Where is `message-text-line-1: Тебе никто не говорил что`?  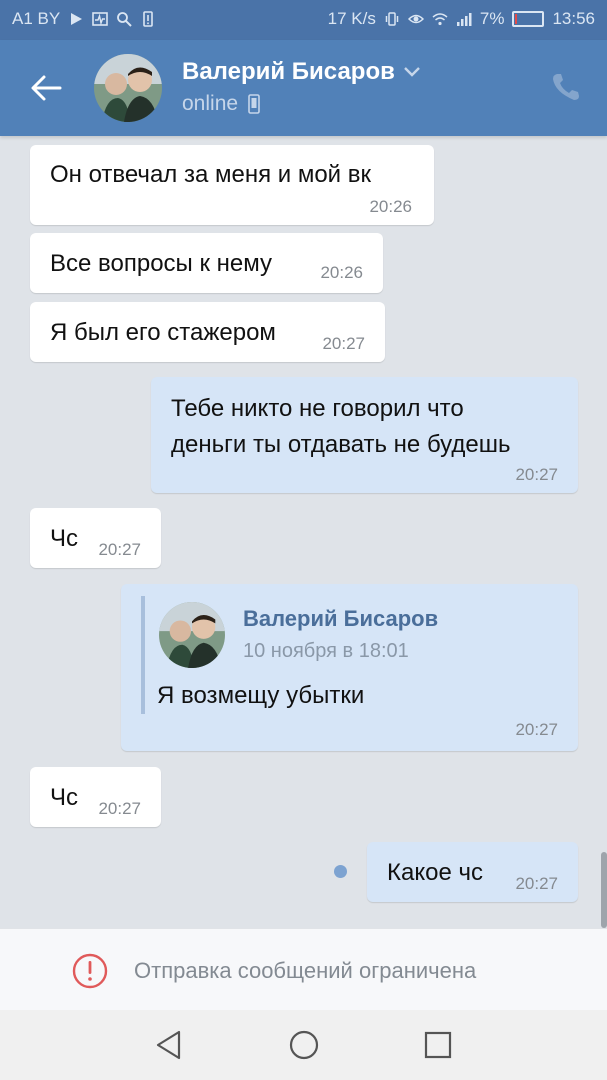
message-text-line-1: Тебе никто не говорил что is located at coordinates (317, 408).